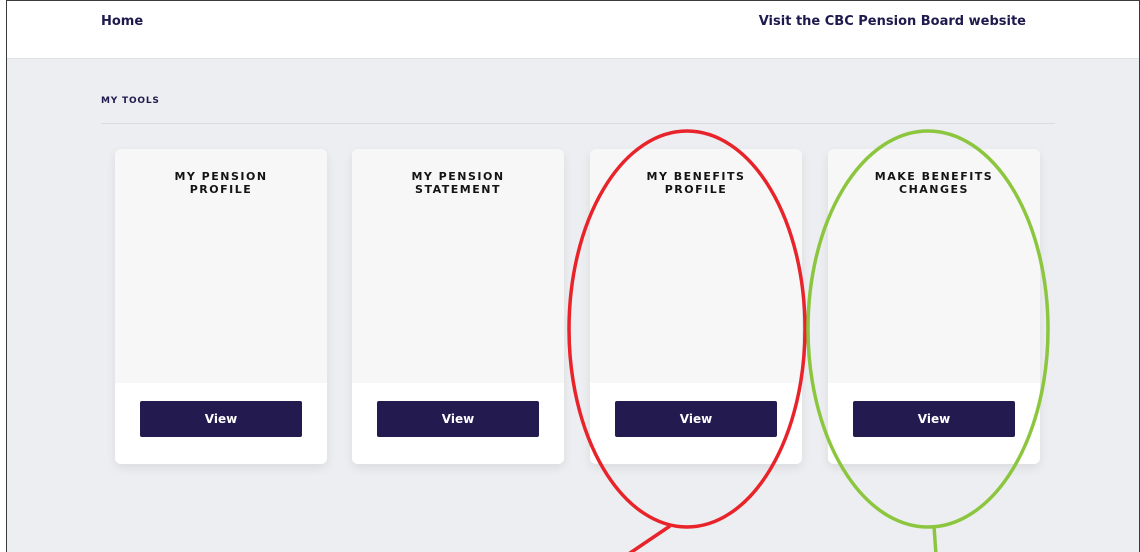  What do you see at coordinates (573, 30) in the screenshot?
I see `top-navigation: Home Visit the CBC Pension Board website` at bounding box center [573, 30].